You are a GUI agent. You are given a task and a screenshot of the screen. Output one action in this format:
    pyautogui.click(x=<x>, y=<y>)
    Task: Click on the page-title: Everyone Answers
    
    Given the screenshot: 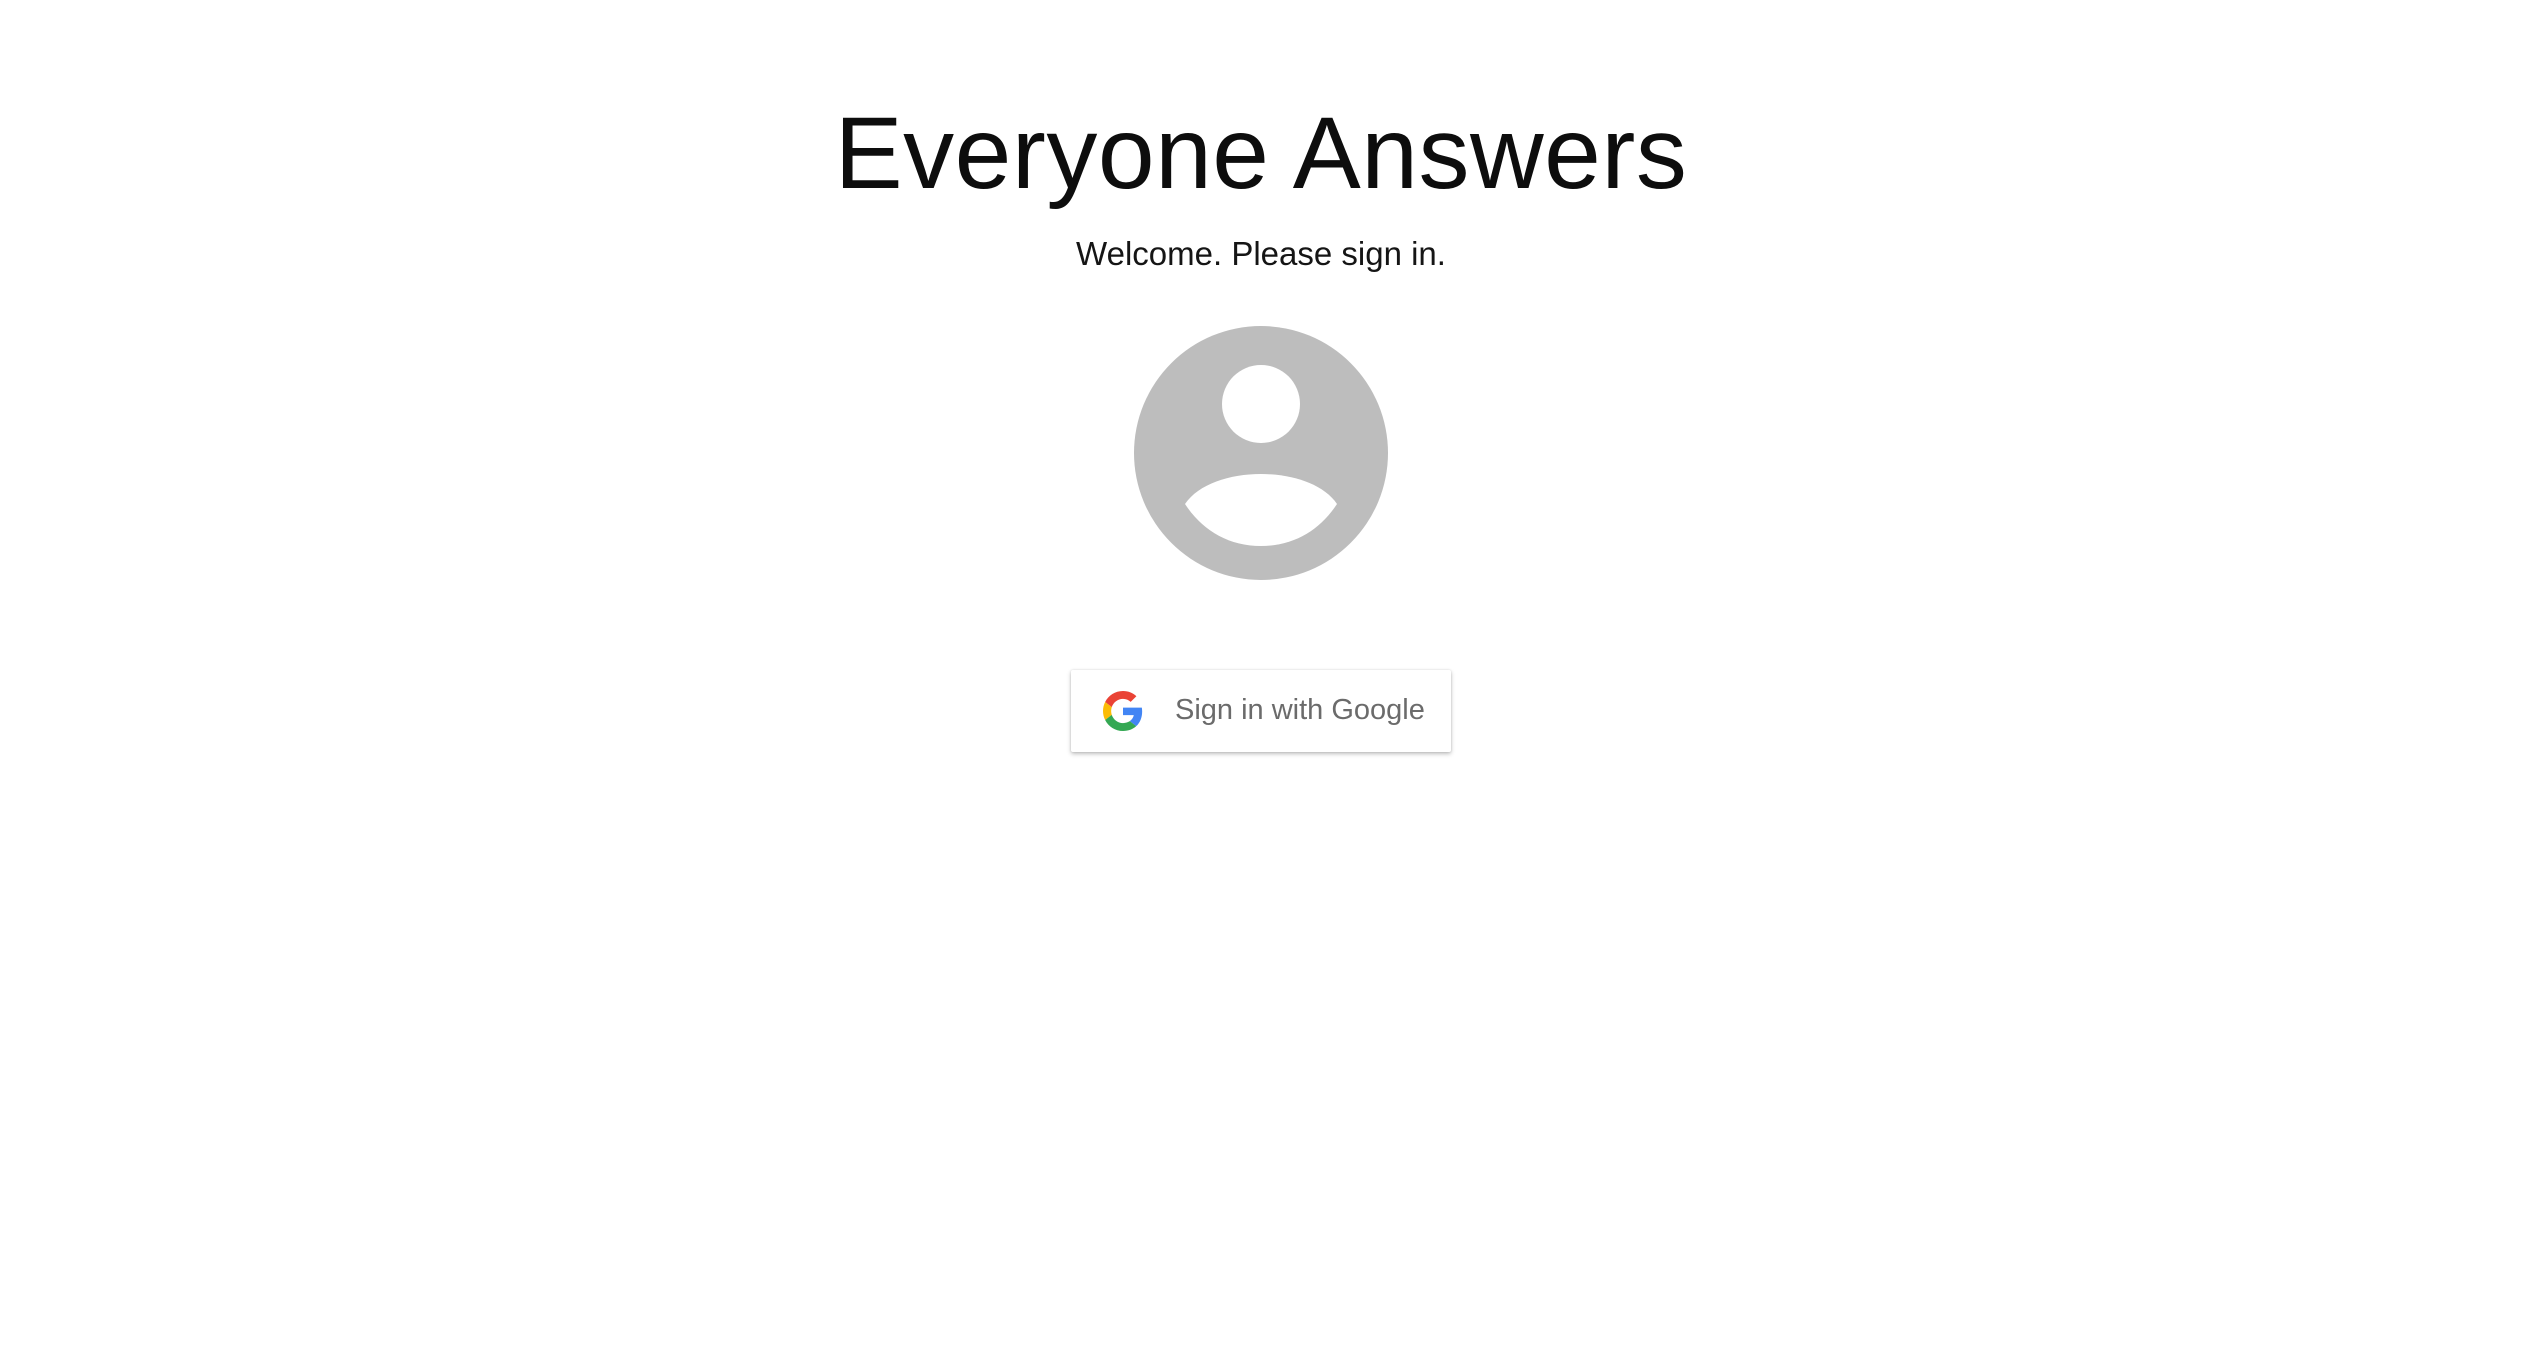 What is the action you would take?
    pyautogui.click(x=1261, y=153)
    